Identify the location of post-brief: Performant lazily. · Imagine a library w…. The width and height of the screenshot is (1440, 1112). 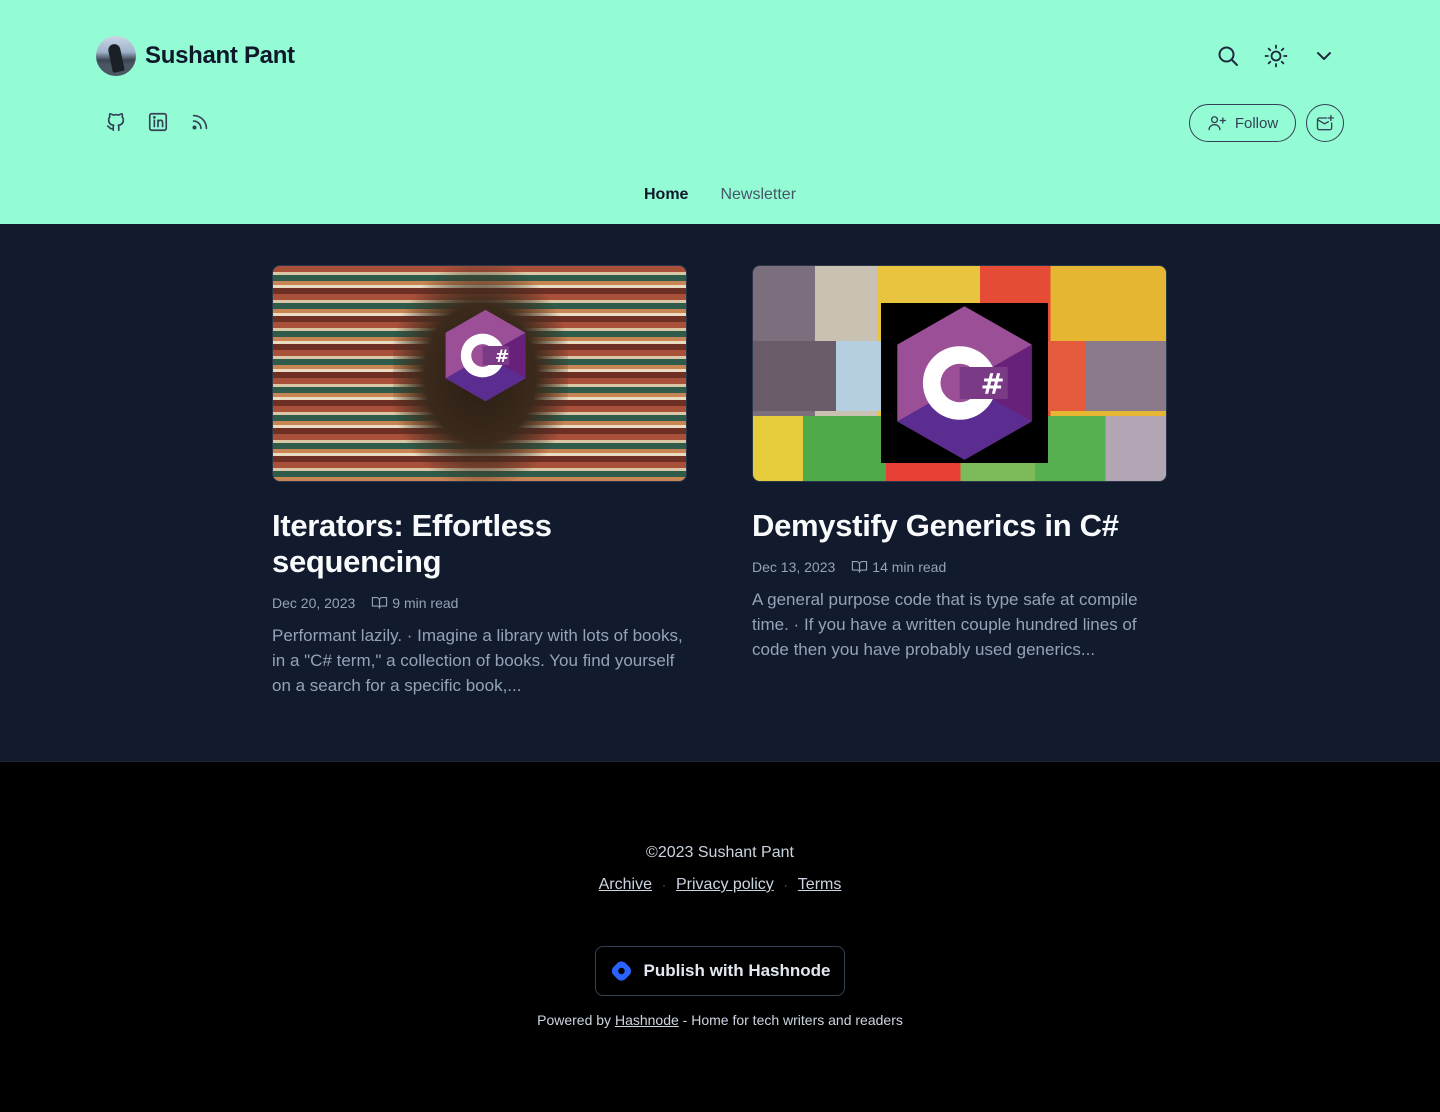
(479, 660).